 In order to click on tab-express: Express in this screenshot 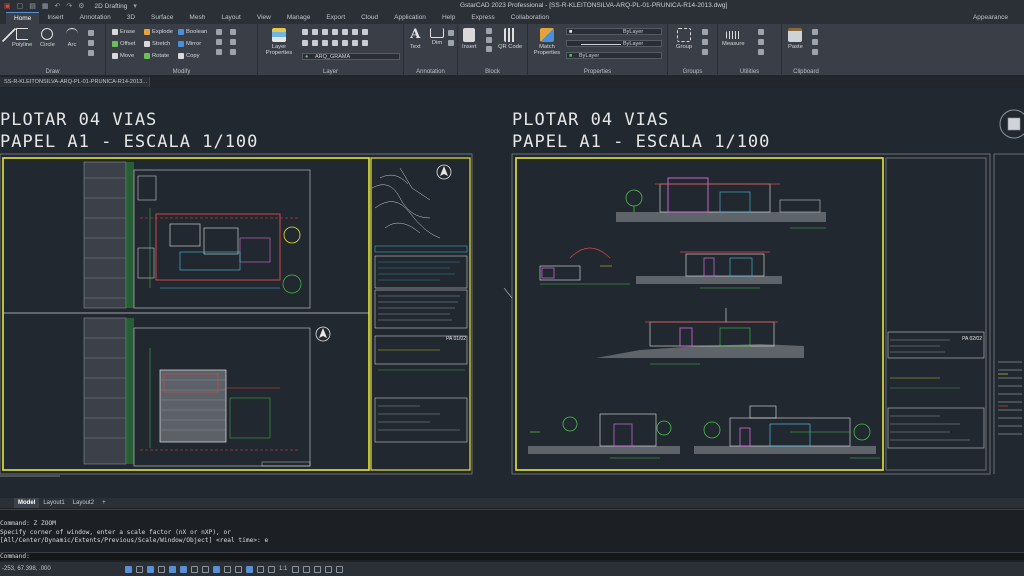, I will do `click(482, 18)`.